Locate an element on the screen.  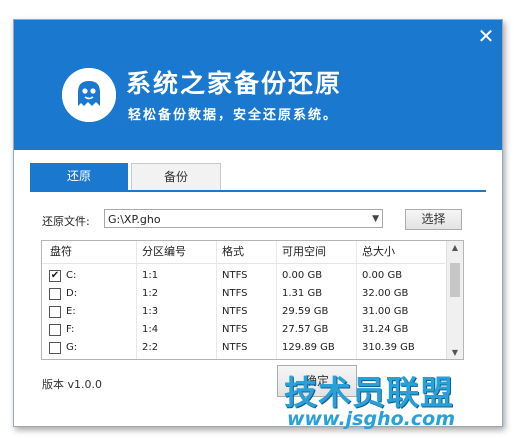
file-path-select: G:\XP.gho ▼ is located at coordinates (243, 218).